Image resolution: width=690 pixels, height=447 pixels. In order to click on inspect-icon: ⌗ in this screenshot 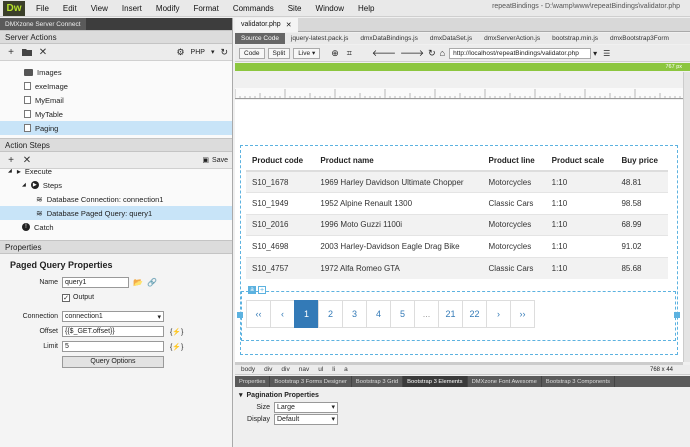, I will do `click(349, 53)`.